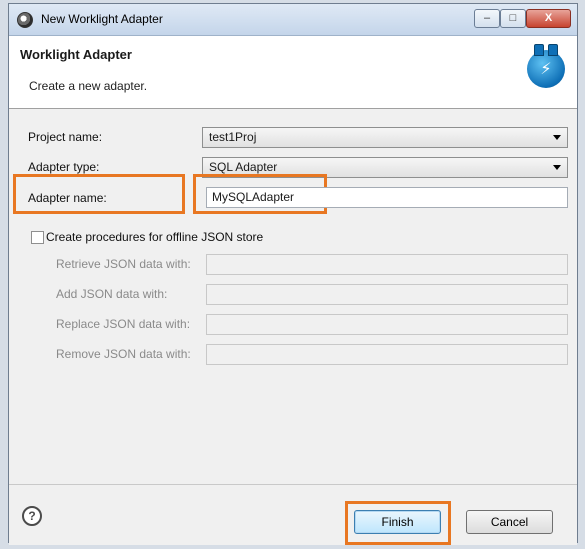 The image size is (585, 549). I want to click on maximize-button: □, so click(513, 18).